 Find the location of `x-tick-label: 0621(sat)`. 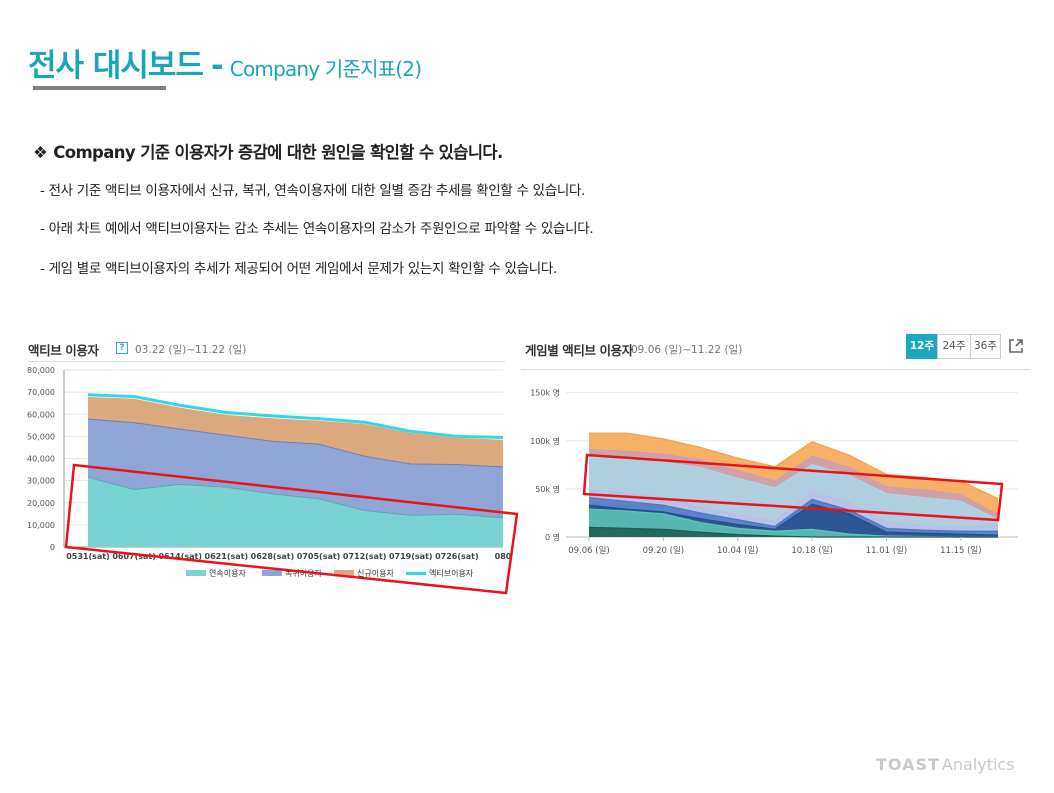

x-tick-label: 0621(sat) is located at coordinates (227, 556).